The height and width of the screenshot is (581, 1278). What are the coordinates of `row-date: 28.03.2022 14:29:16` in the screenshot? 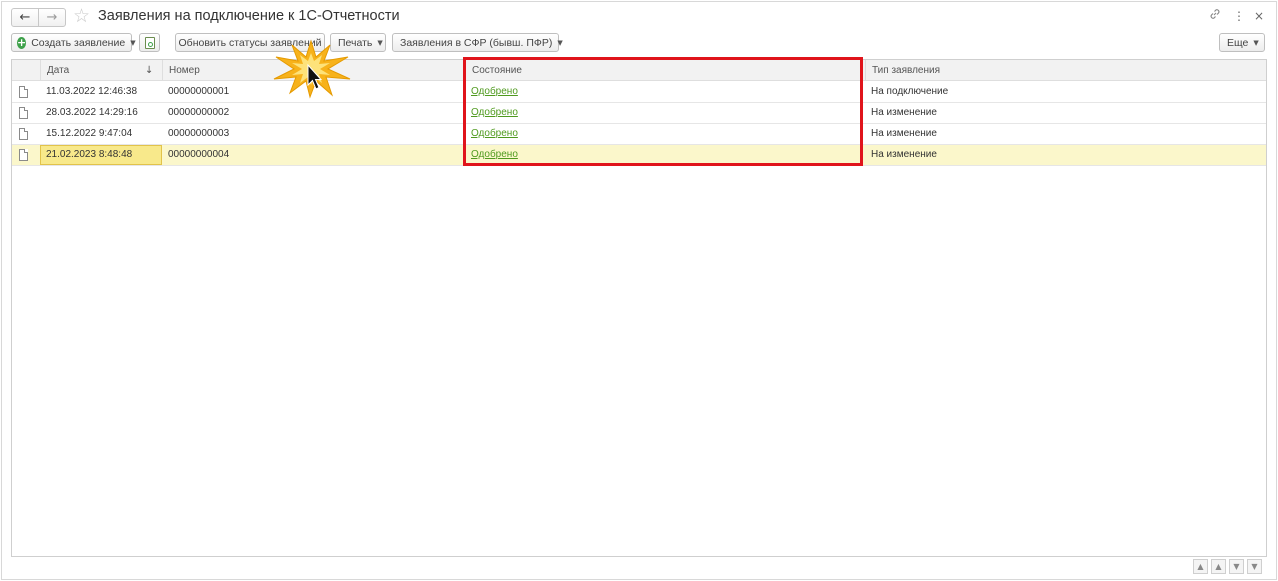 It's located at (92, 112).